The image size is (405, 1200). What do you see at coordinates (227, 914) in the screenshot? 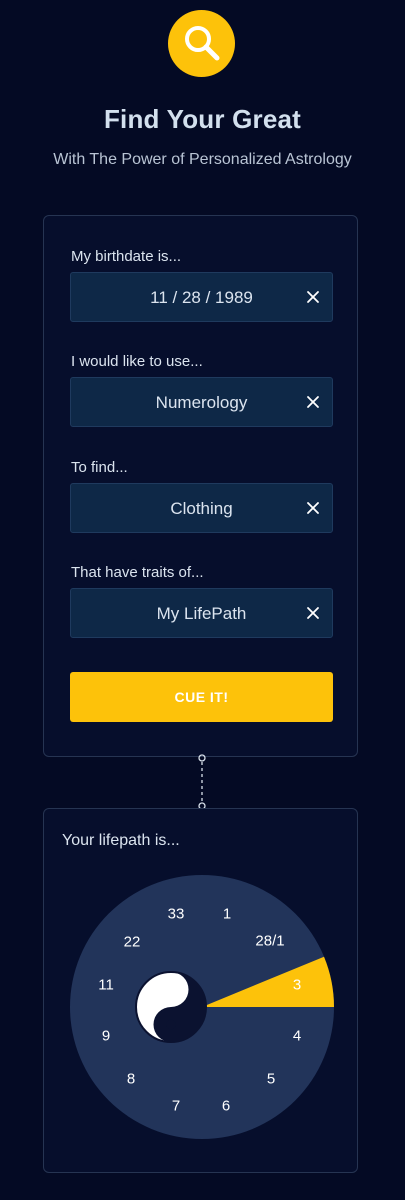
I see `wheel-number-1: 1` at bounding box center [227, 914].